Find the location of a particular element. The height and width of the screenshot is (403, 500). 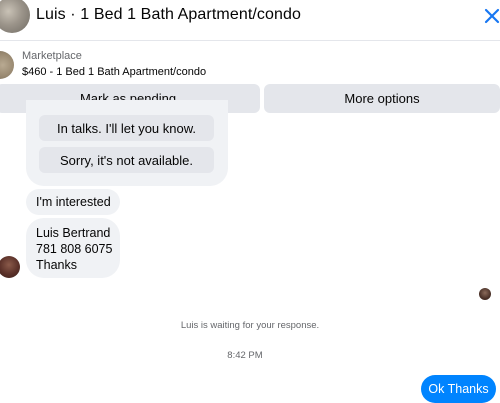

quick-reply-in-talks: In talks. I'll let you know. is located at coordinates (126, 128).